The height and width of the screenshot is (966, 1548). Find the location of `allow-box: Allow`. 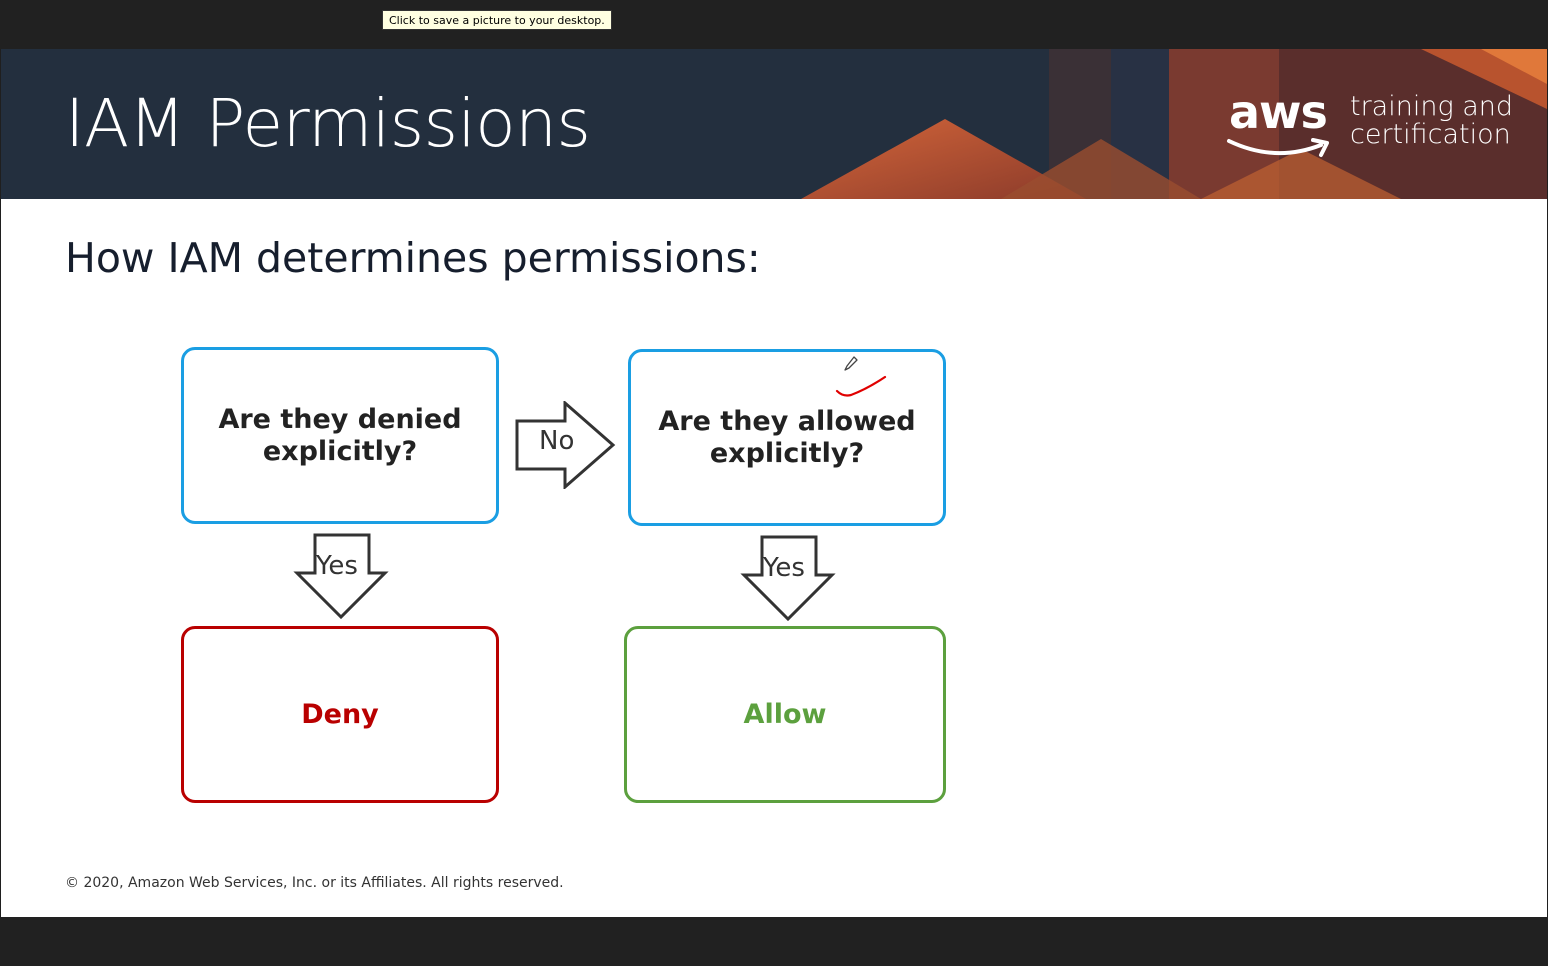

allow-box: Allow is located at coordinates (785, 714).